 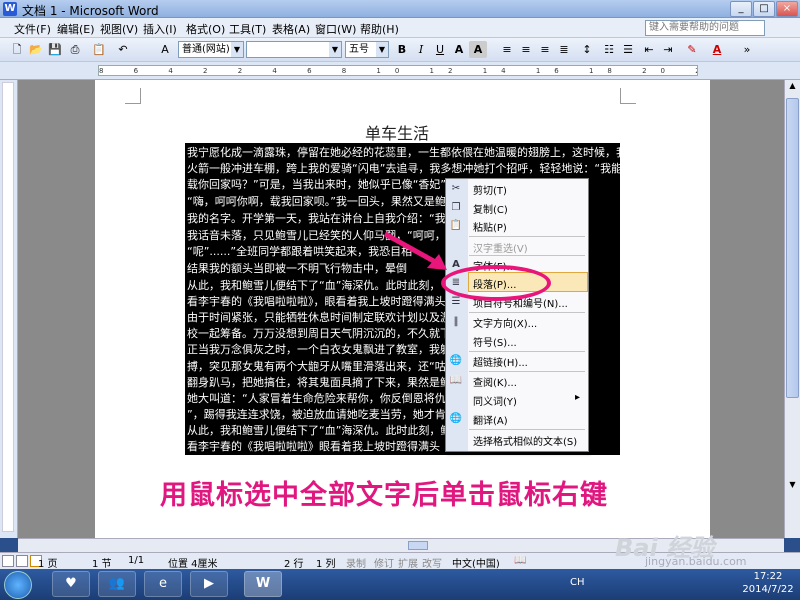 I want to click on normal-view-icon, so click(x=8, y=561).